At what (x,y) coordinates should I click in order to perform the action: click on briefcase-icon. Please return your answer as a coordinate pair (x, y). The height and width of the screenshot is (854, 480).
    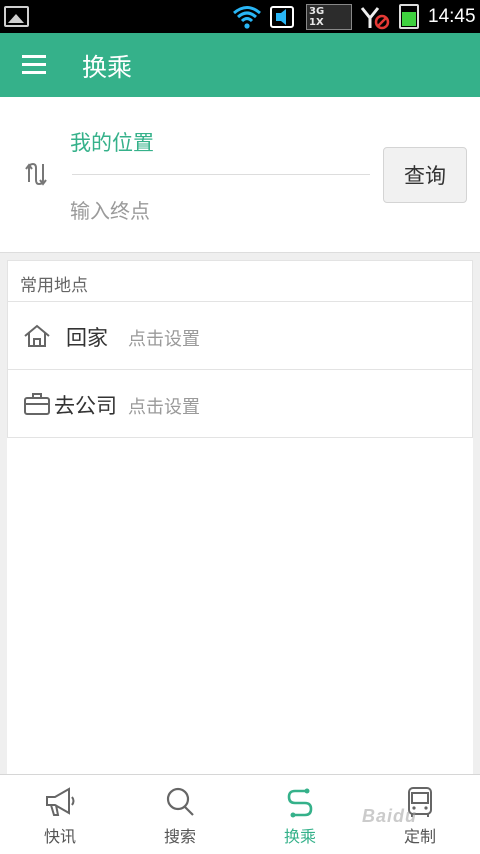
    Looking at the image, I should click on (37, 404).